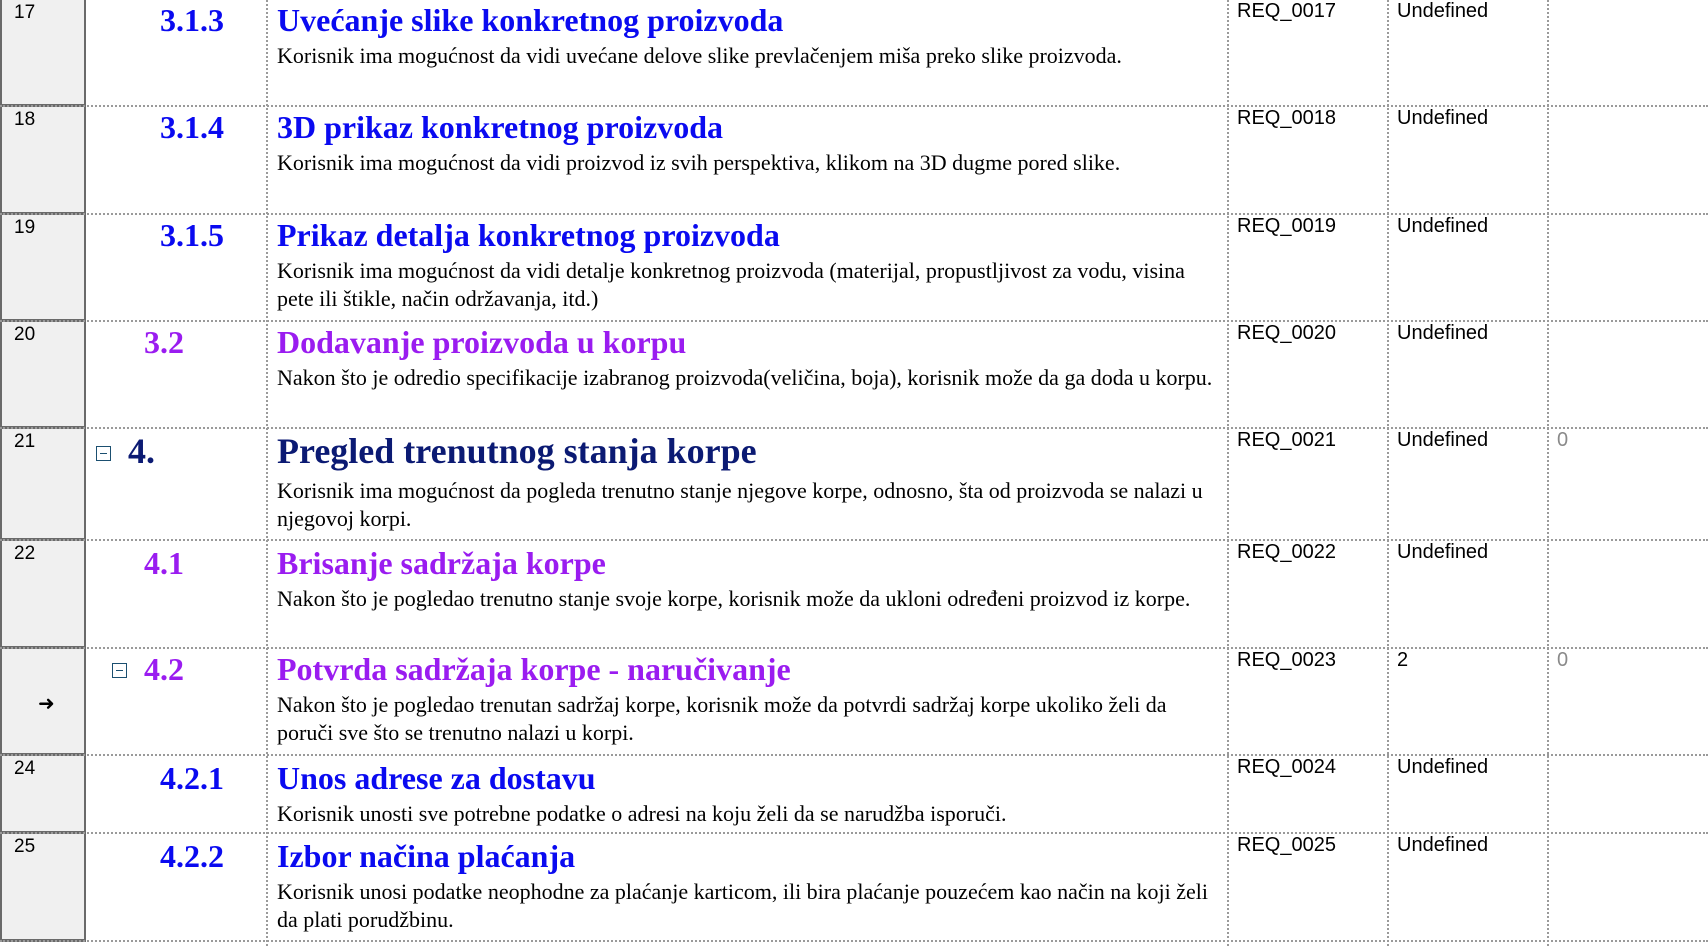 The width and height of the screenshot is (1708, 946). I want to click on row-header: 22, so click(43, 595).